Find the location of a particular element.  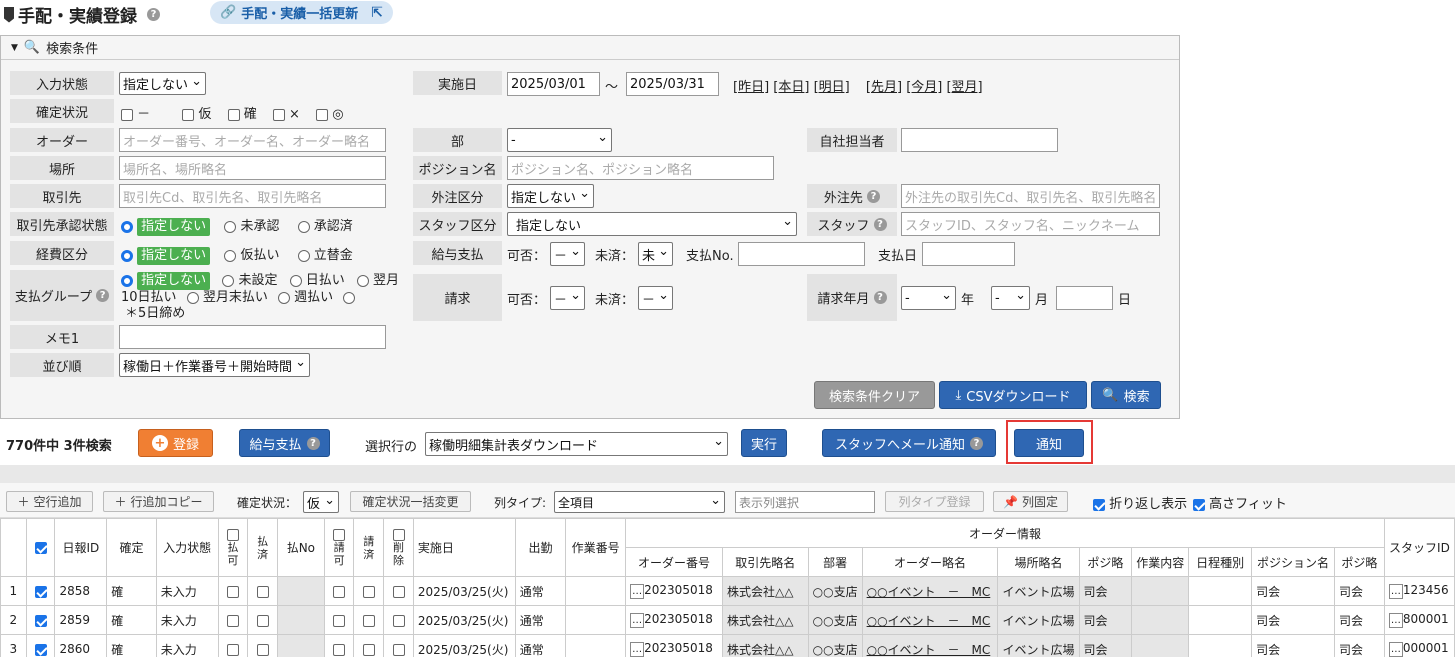

cell-pos-short2: 司会 is located at coordinates (1359, 591).